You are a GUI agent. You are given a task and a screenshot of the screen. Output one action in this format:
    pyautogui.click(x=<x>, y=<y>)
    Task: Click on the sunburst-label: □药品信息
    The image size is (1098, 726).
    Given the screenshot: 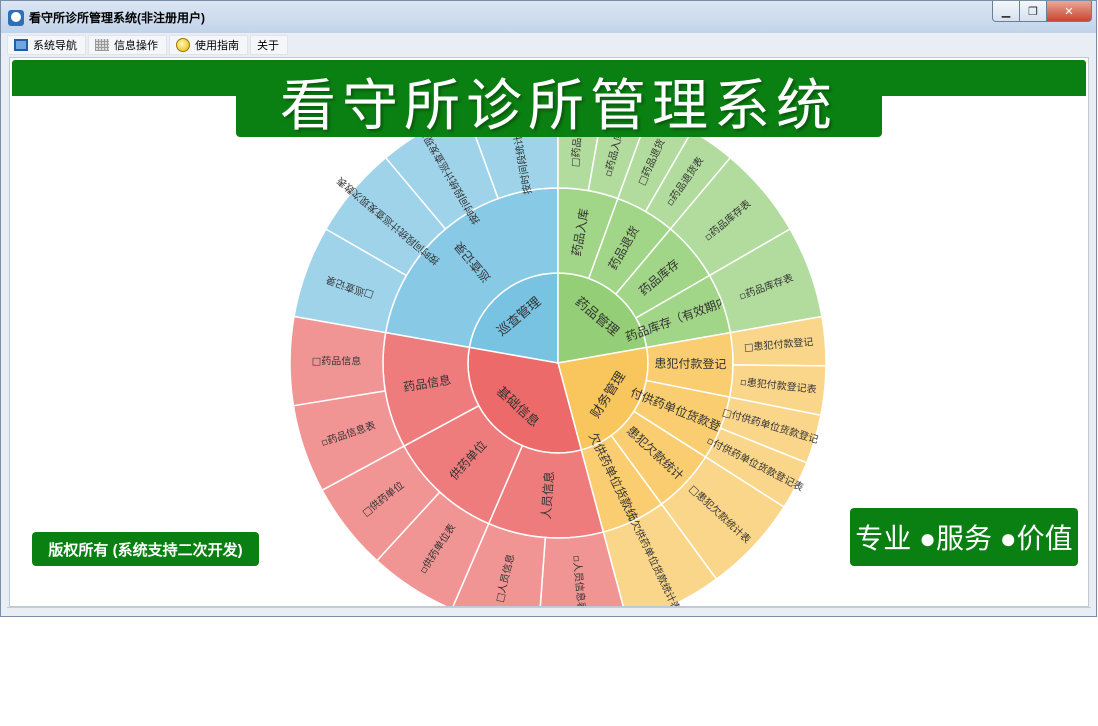 What is the action you would take?
    pyautogui.click(x=337, y=360)
    